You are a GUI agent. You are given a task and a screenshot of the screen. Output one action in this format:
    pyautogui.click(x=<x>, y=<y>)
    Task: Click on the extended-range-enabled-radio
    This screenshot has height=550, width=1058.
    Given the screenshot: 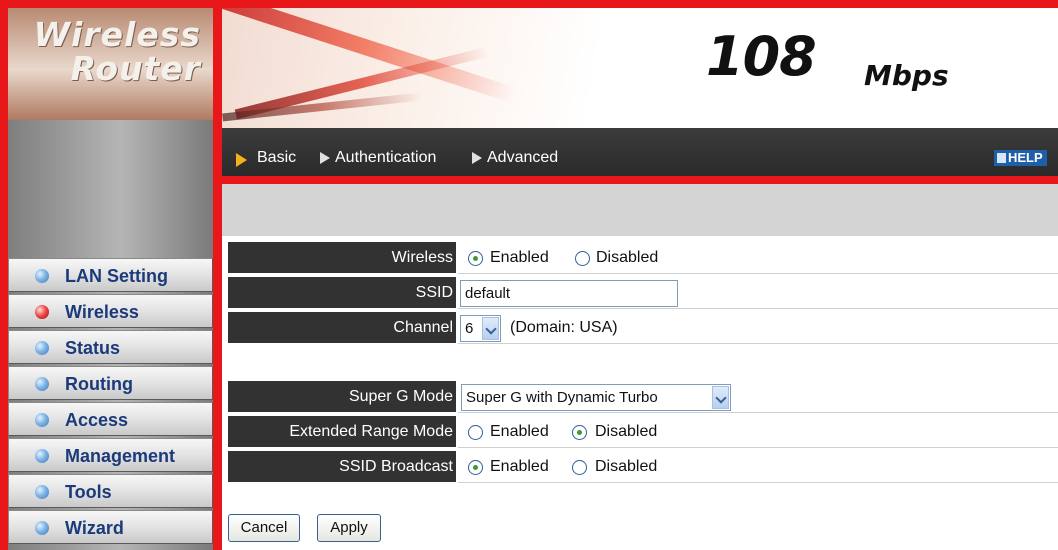 What is the action you would take?
    pyautogui.click(x=475, y=432)
    